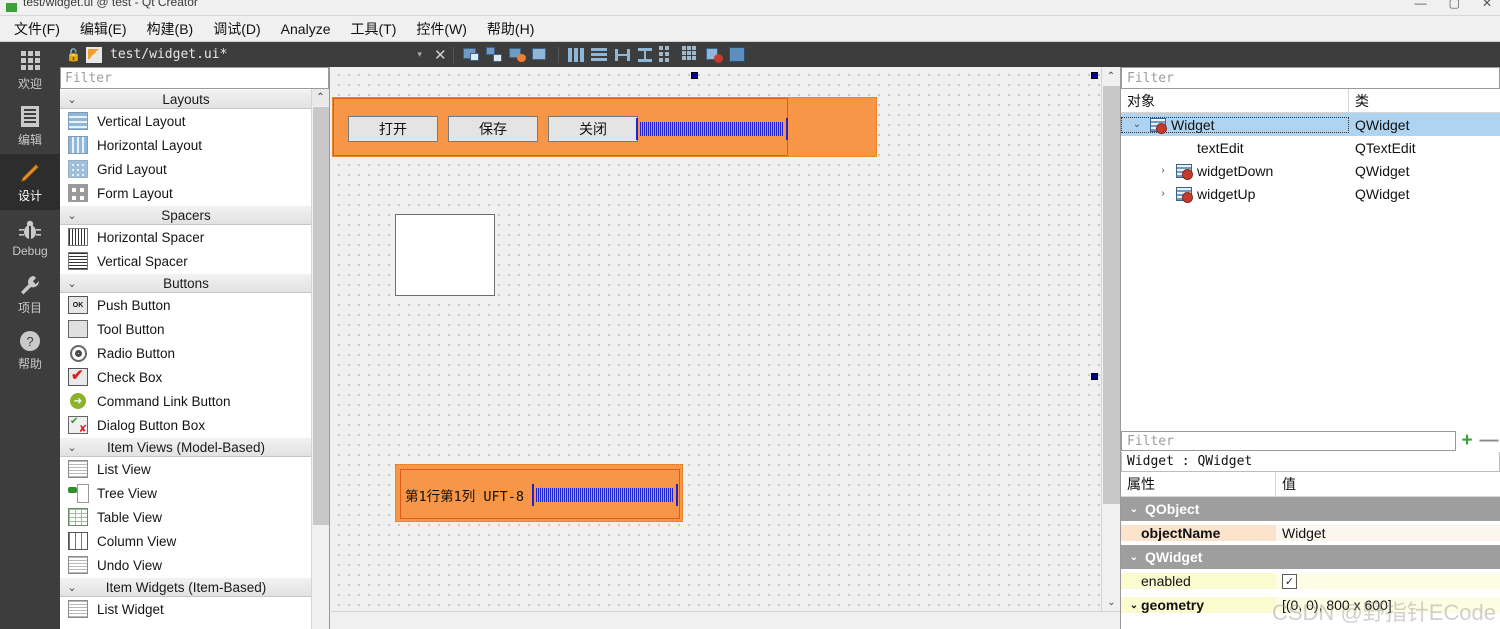  Describe the element at coordinates (419, 54) in the screenshot. I see `chevron-down-icon: ▾` at that location.